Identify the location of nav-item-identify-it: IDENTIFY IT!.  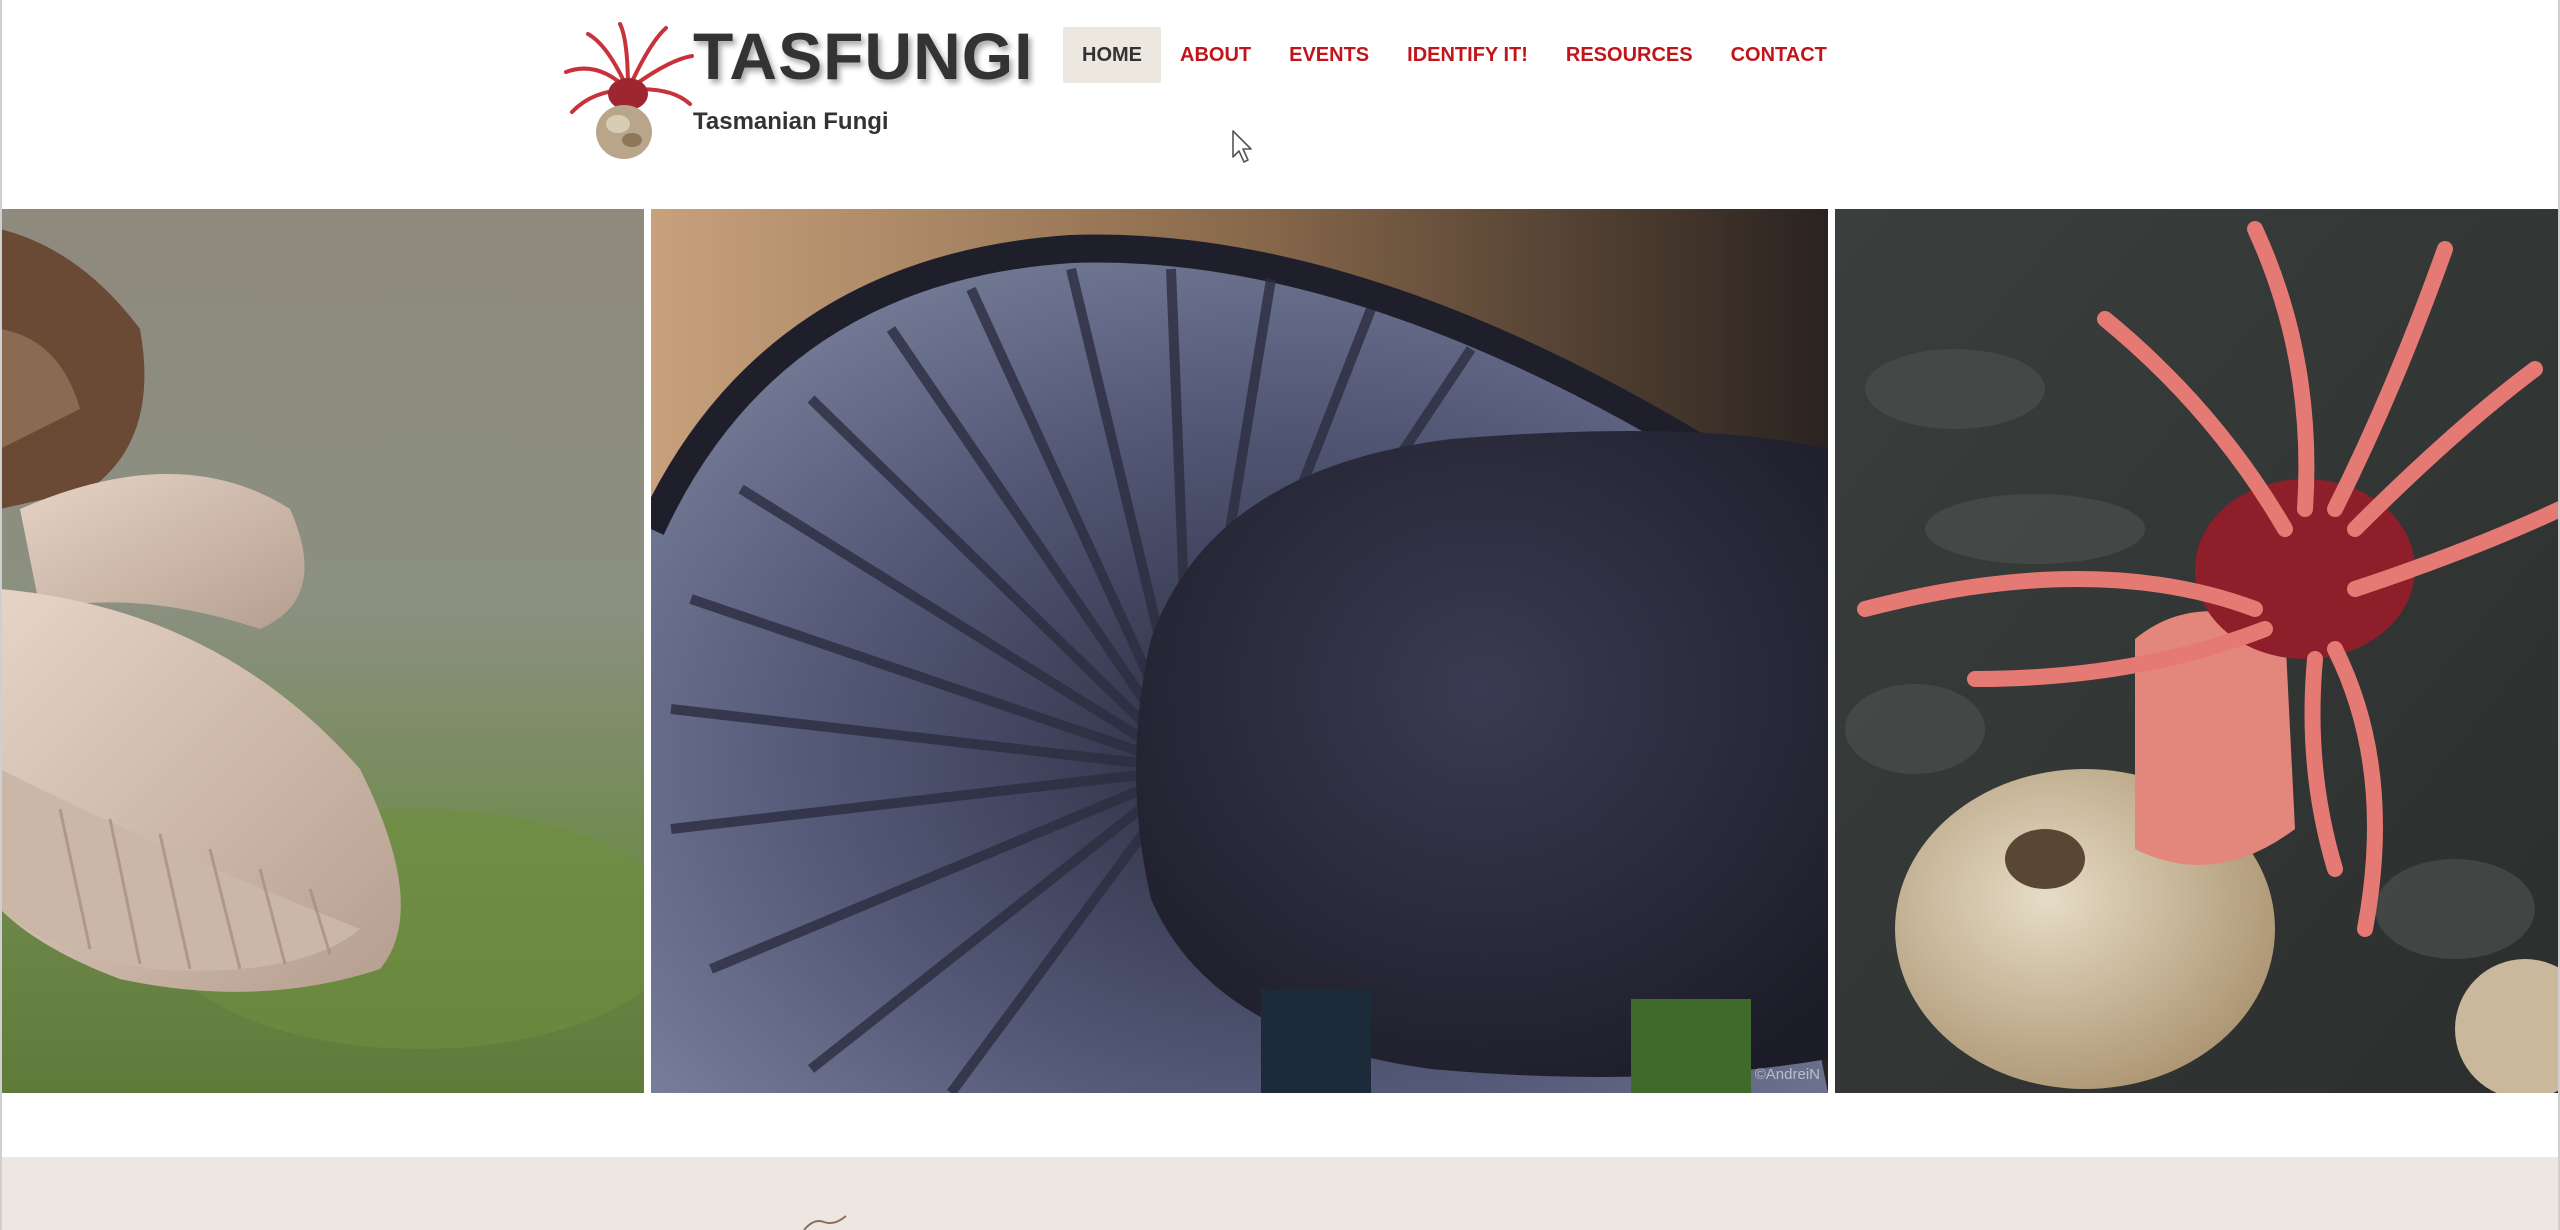
(1467, 55).